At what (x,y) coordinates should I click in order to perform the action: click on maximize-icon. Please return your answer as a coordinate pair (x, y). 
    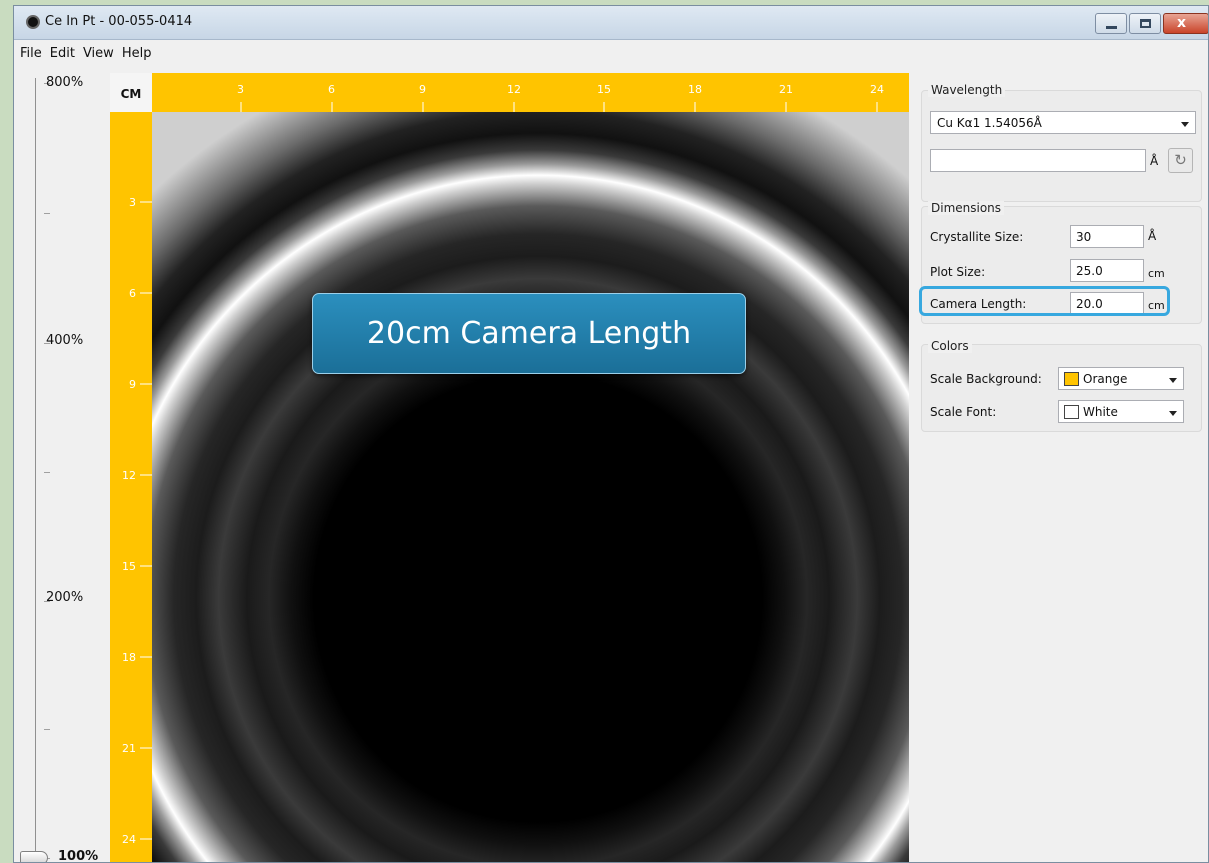
    Looking at the image, I should click on (1145, 23).